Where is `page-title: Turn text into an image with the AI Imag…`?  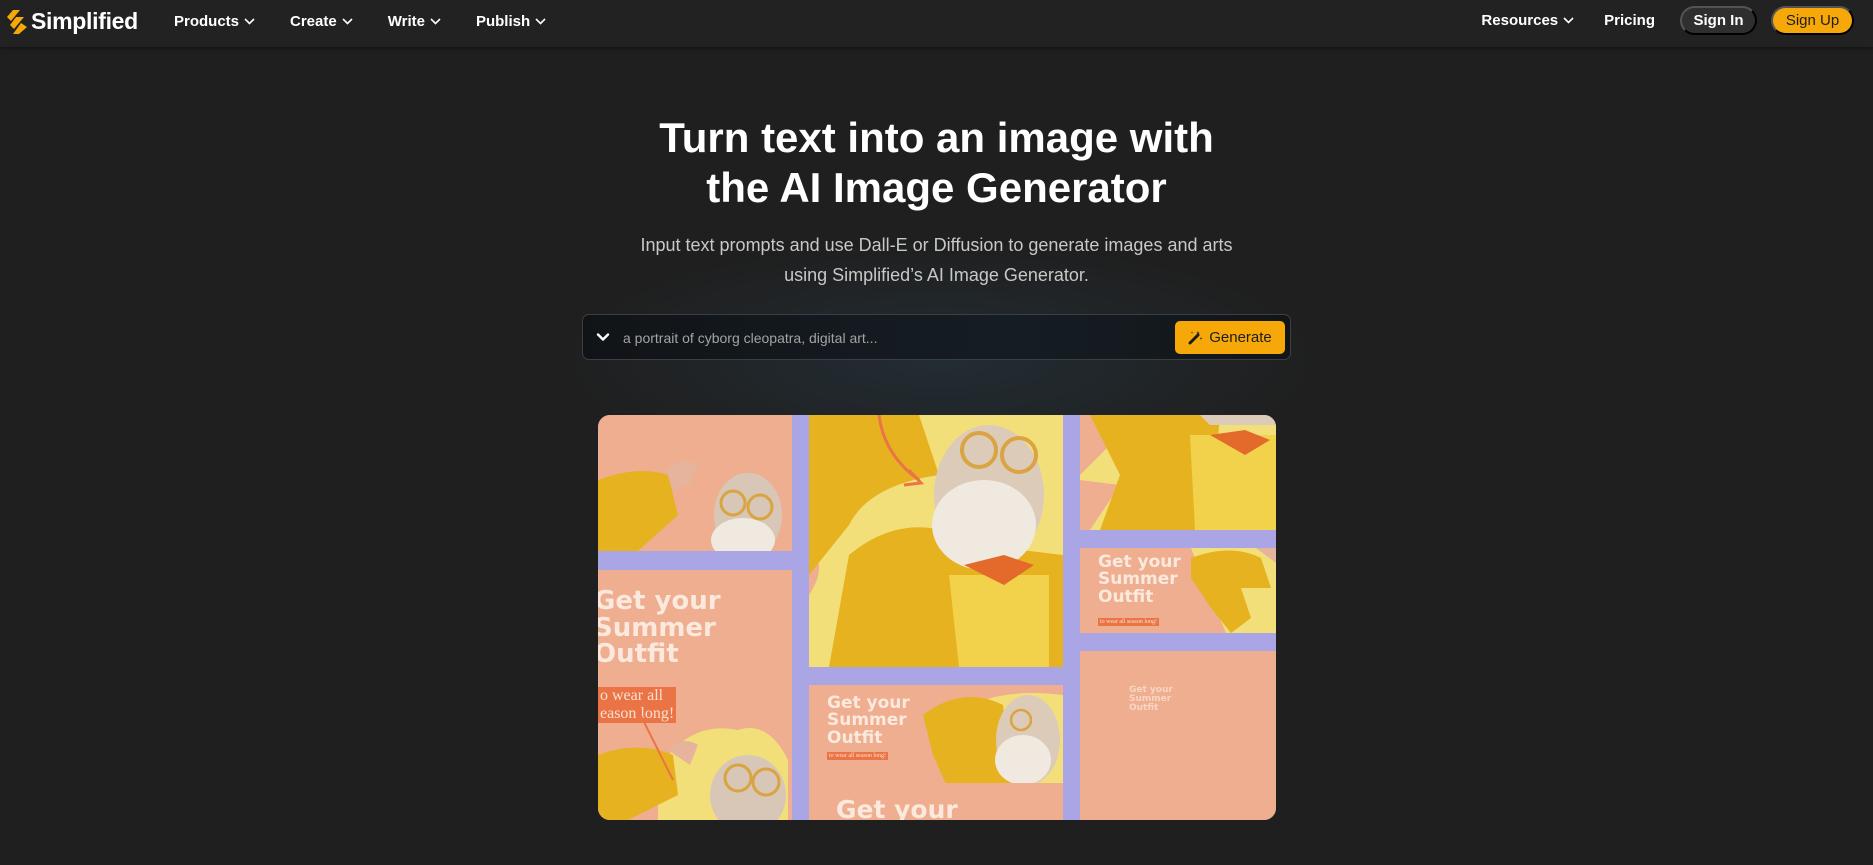 page-title: Turn text into an image with the AI Imag… is located at coordinates (936, 163).